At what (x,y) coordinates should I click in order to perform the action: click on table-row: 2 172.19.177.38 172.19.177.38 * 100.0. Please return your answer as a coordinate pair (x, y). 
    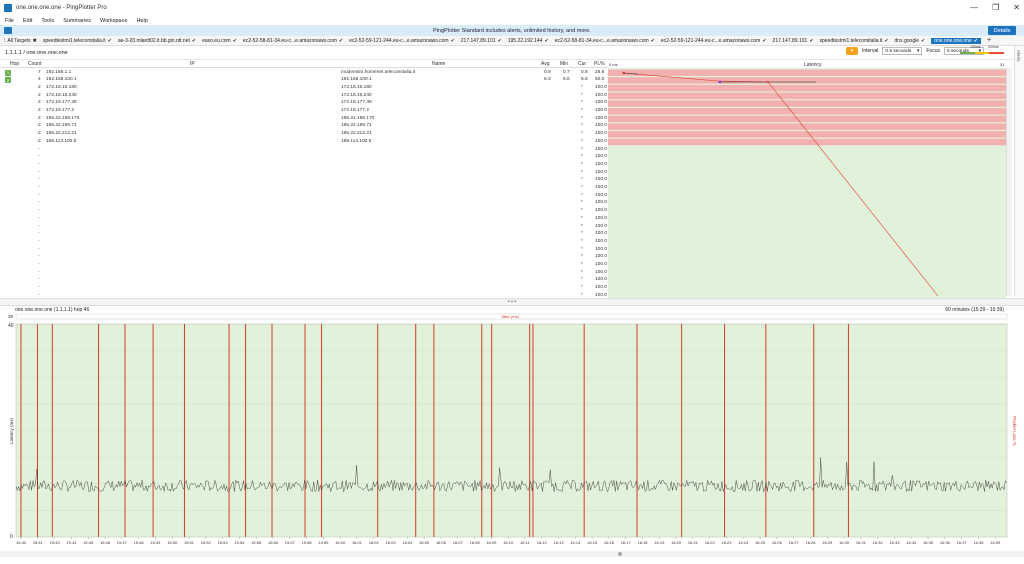
    Looking at the image, I should click on (304, 104).